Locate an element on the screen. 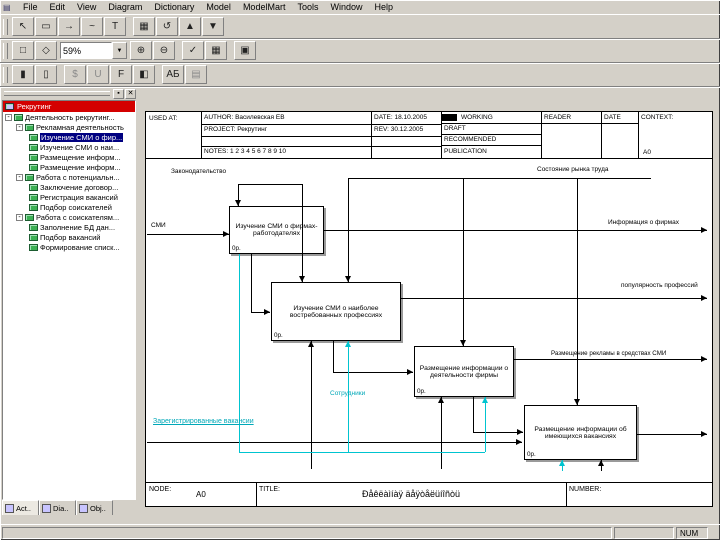 The image size is (720, 540). menu-dictionary: Dictionary is located at coordinates (174, 7).